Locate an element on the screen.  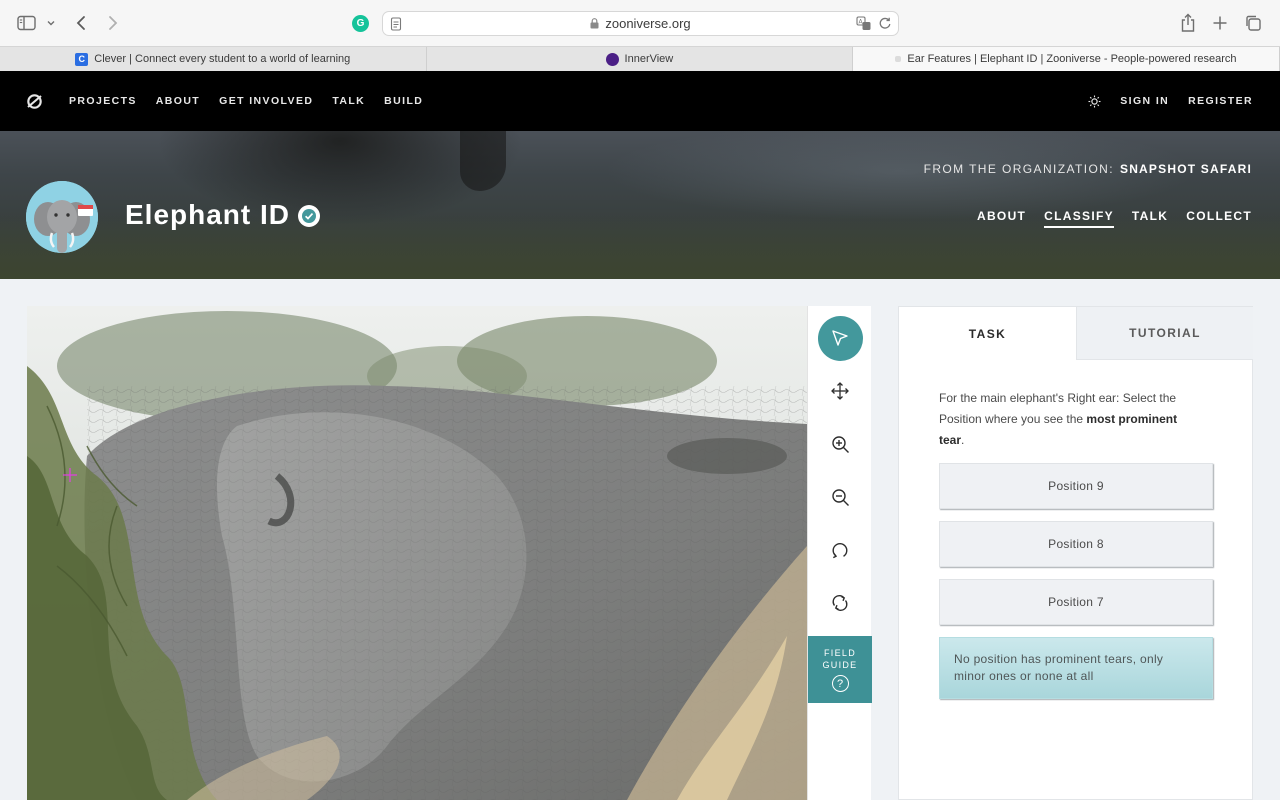
reset-button is located at coordinates (840, 603).